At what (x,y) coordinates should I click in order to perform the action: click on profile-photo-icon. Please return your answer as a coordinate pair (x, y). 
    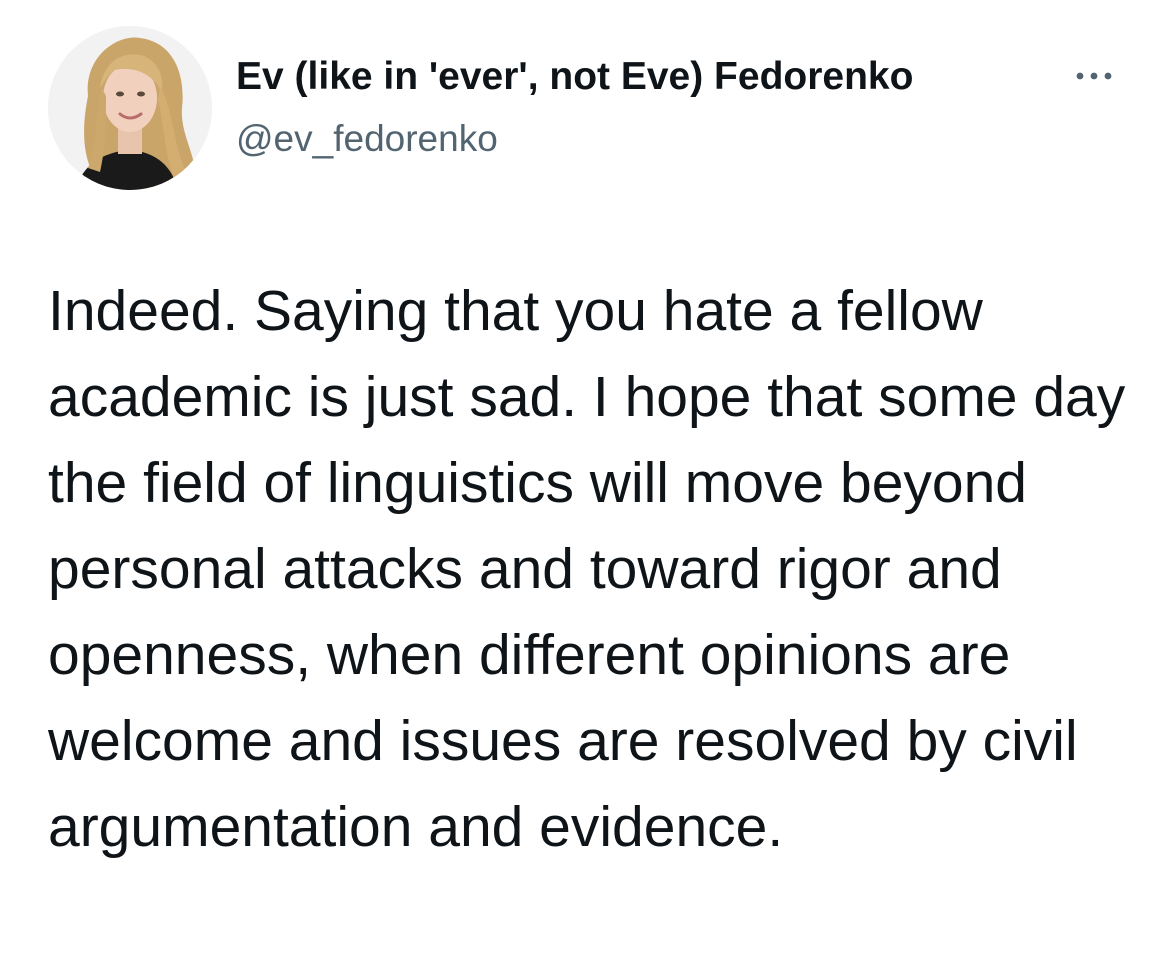
    Looking at the image, I should click on (130, 108).